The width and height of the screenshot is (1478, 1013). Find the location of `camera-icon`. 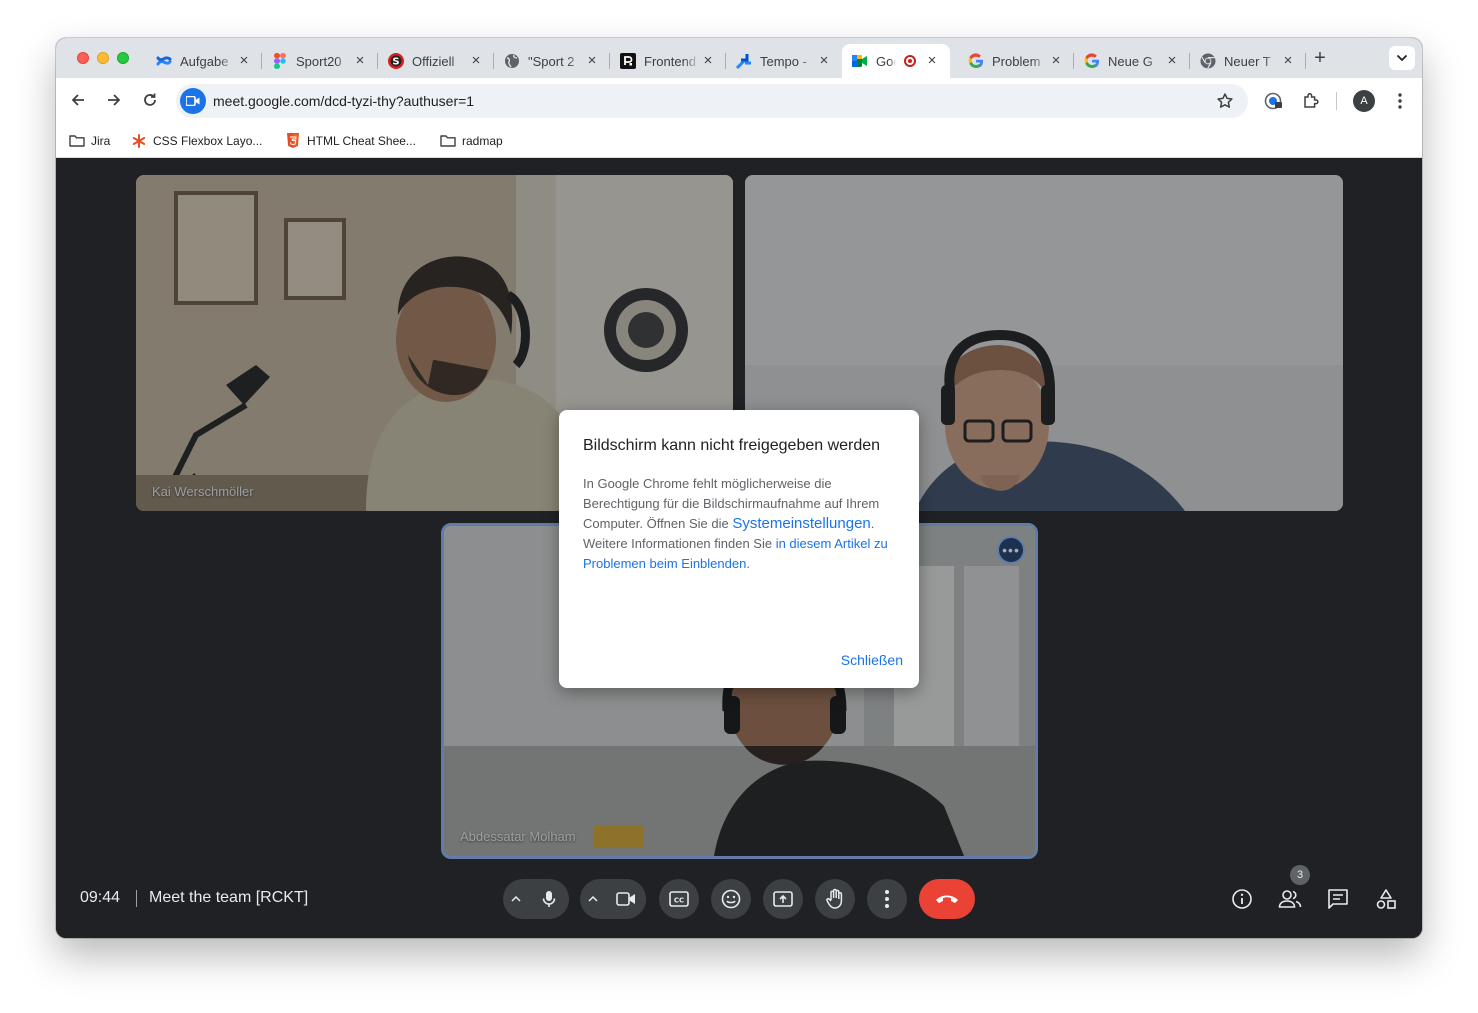

camera-icon is located at coordinates (625, 899).